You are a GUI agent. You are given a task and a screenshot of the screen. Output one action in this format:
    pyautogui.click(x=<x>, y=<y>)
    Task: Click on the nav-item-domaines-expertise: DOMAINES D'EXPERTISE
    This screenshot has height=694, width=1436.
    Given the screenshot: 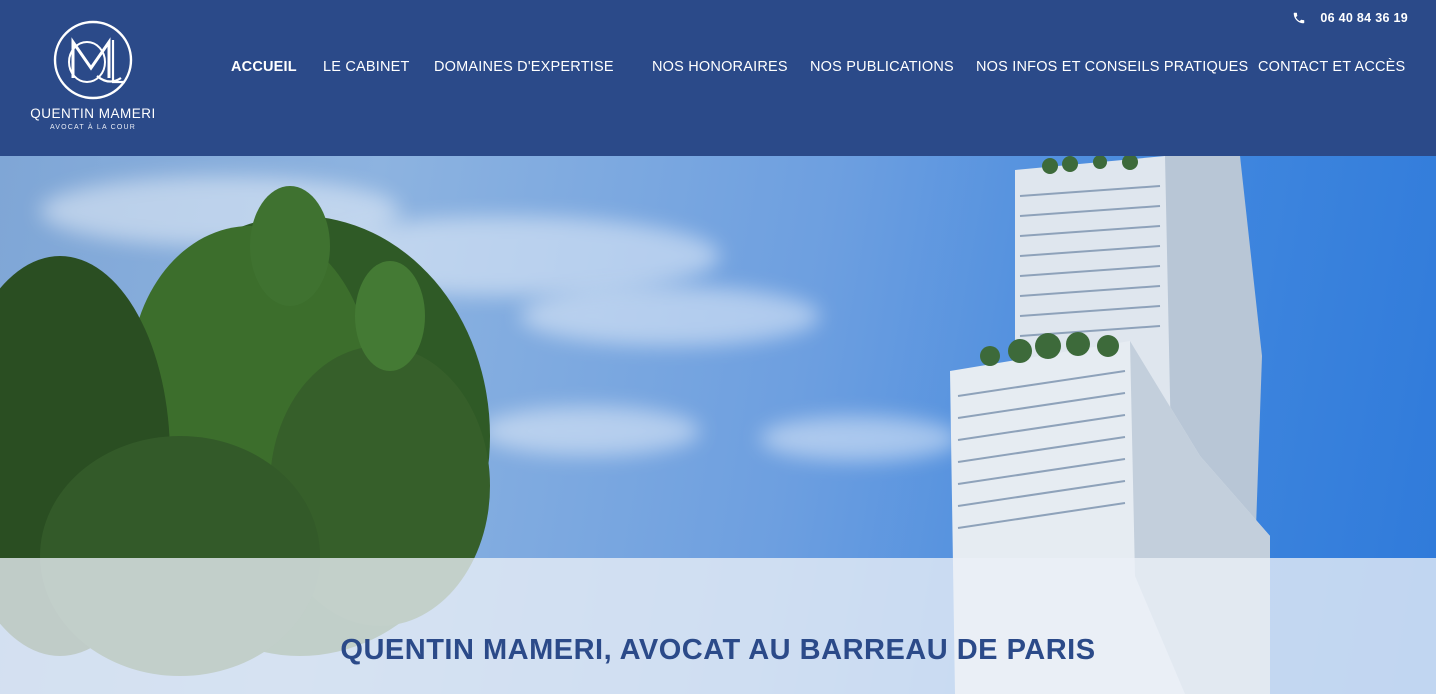 What is the action you would take?
    pyautogui.click(x=524, y=67)
    